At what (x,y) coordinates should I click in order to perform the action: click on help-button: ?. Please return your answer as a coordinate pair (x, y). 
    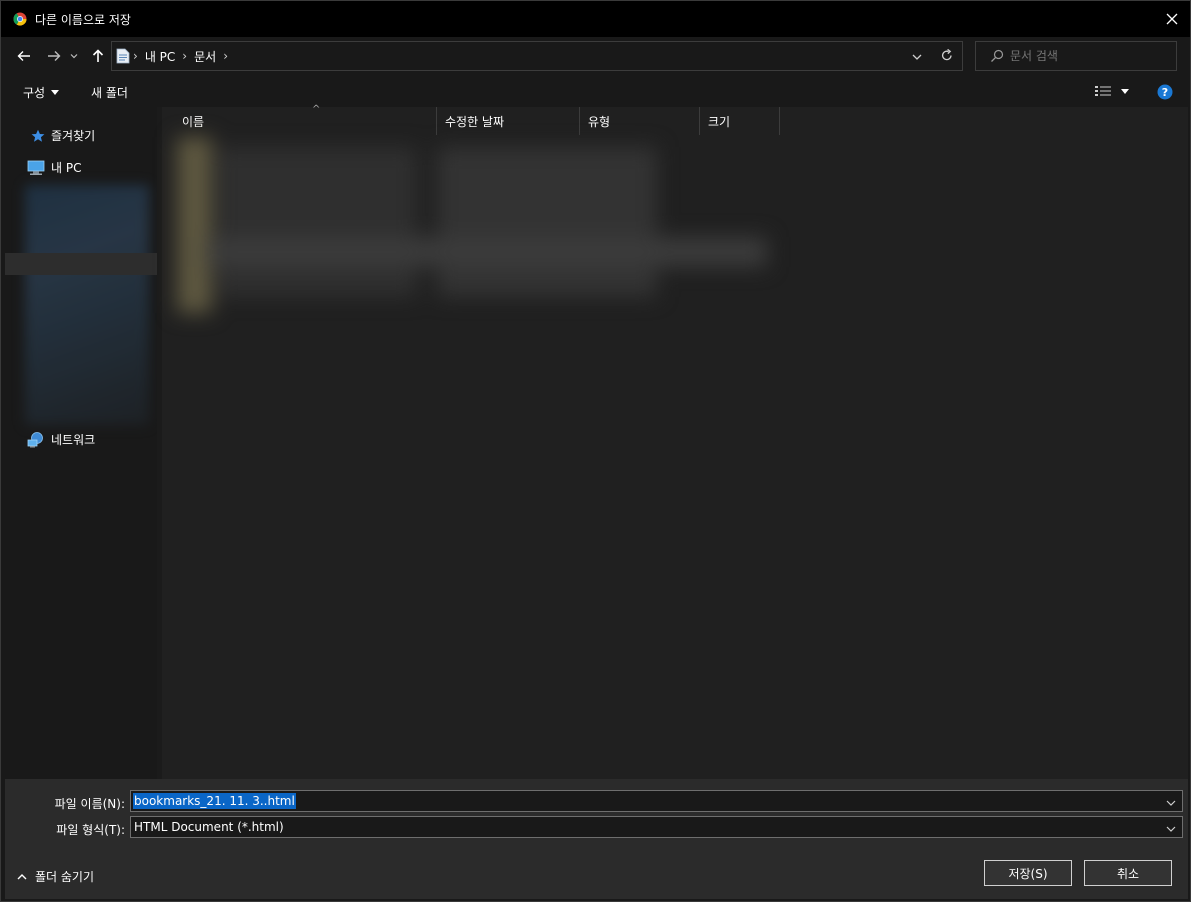
    Looking at the image, I should click on (1165, 92).